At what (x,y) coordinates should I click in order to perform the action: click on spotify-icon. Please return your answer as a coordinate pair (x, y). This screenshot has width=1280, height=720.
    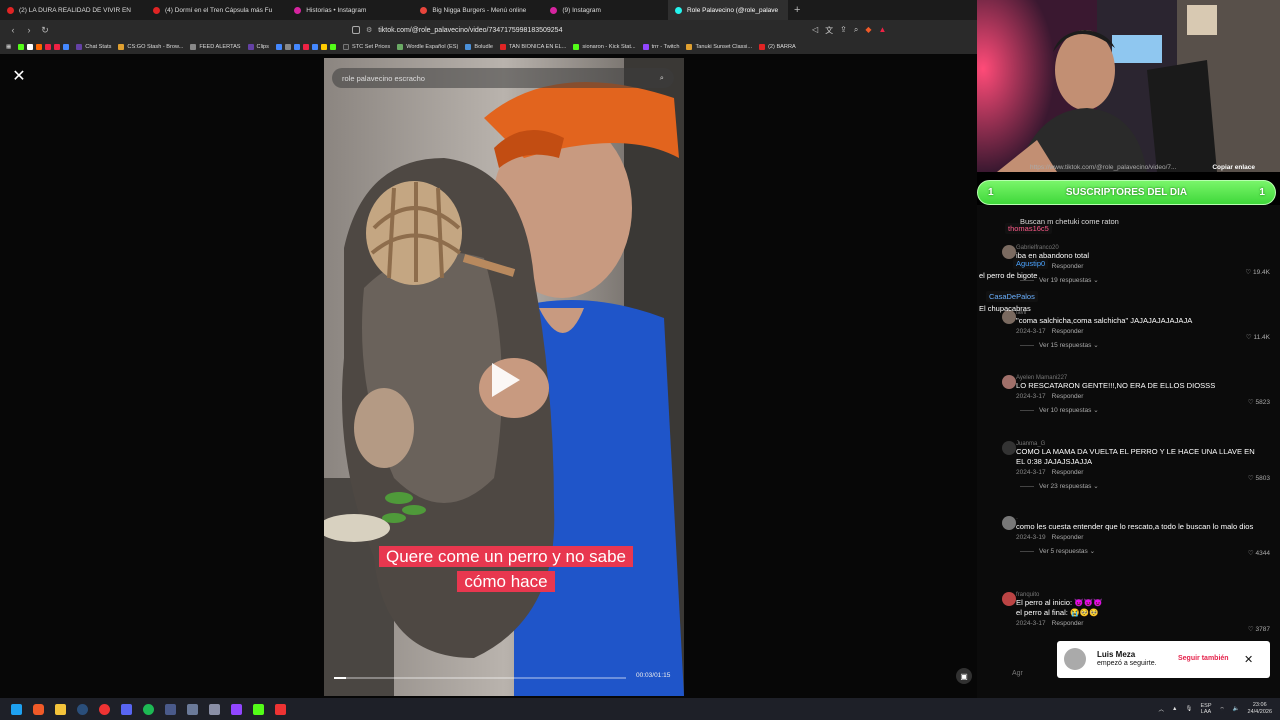
    Looking at the image, I should click on (148, 709).